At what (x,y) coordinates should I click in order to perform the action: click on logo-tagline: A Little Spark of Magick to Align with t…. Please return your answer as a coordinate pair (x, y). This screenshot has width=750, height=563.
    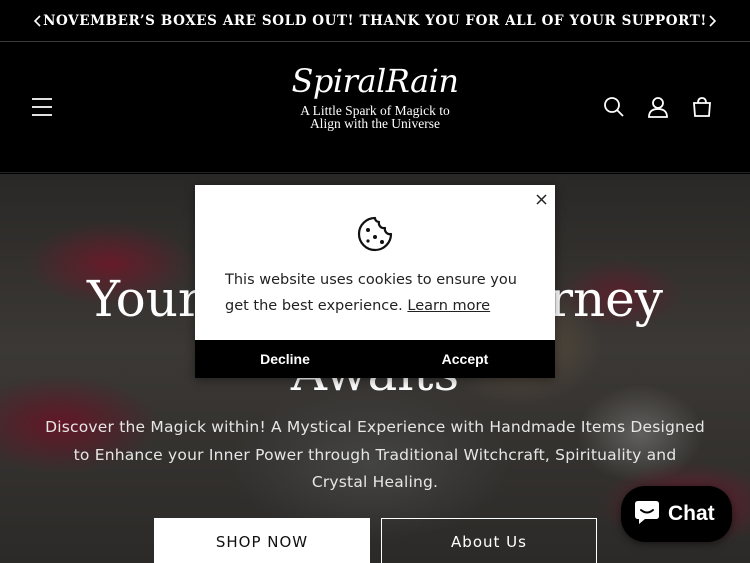
    Looking at the image, I should click on (375, 117).